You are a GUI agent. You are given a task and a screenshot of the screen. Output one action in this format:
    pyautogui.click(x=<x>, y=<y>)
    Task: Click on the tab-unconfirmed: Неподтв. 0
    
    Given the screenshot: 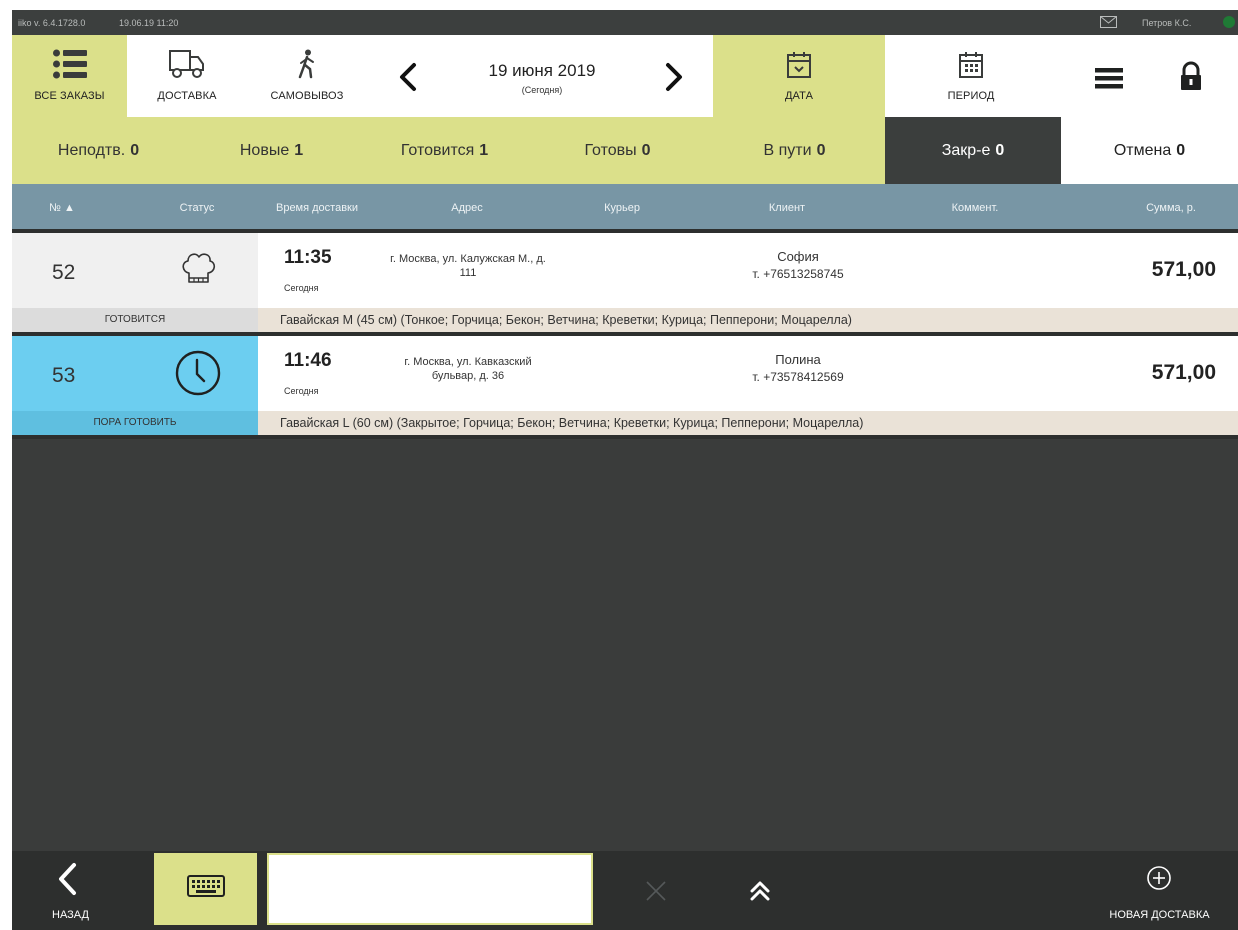 What is the action you would take?
    pyautogui.click(x=98, y=150)
    